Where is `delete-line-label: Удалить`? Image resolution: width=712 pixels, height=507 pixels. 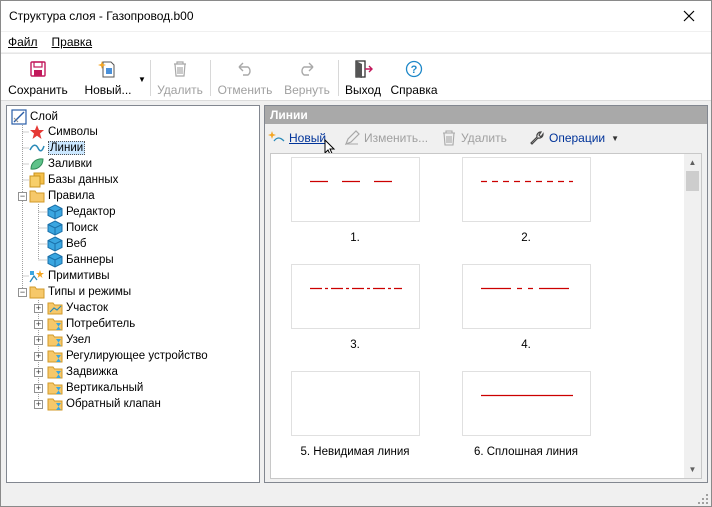
delete-line-label: Удалить is located at coordinates (484, 138).